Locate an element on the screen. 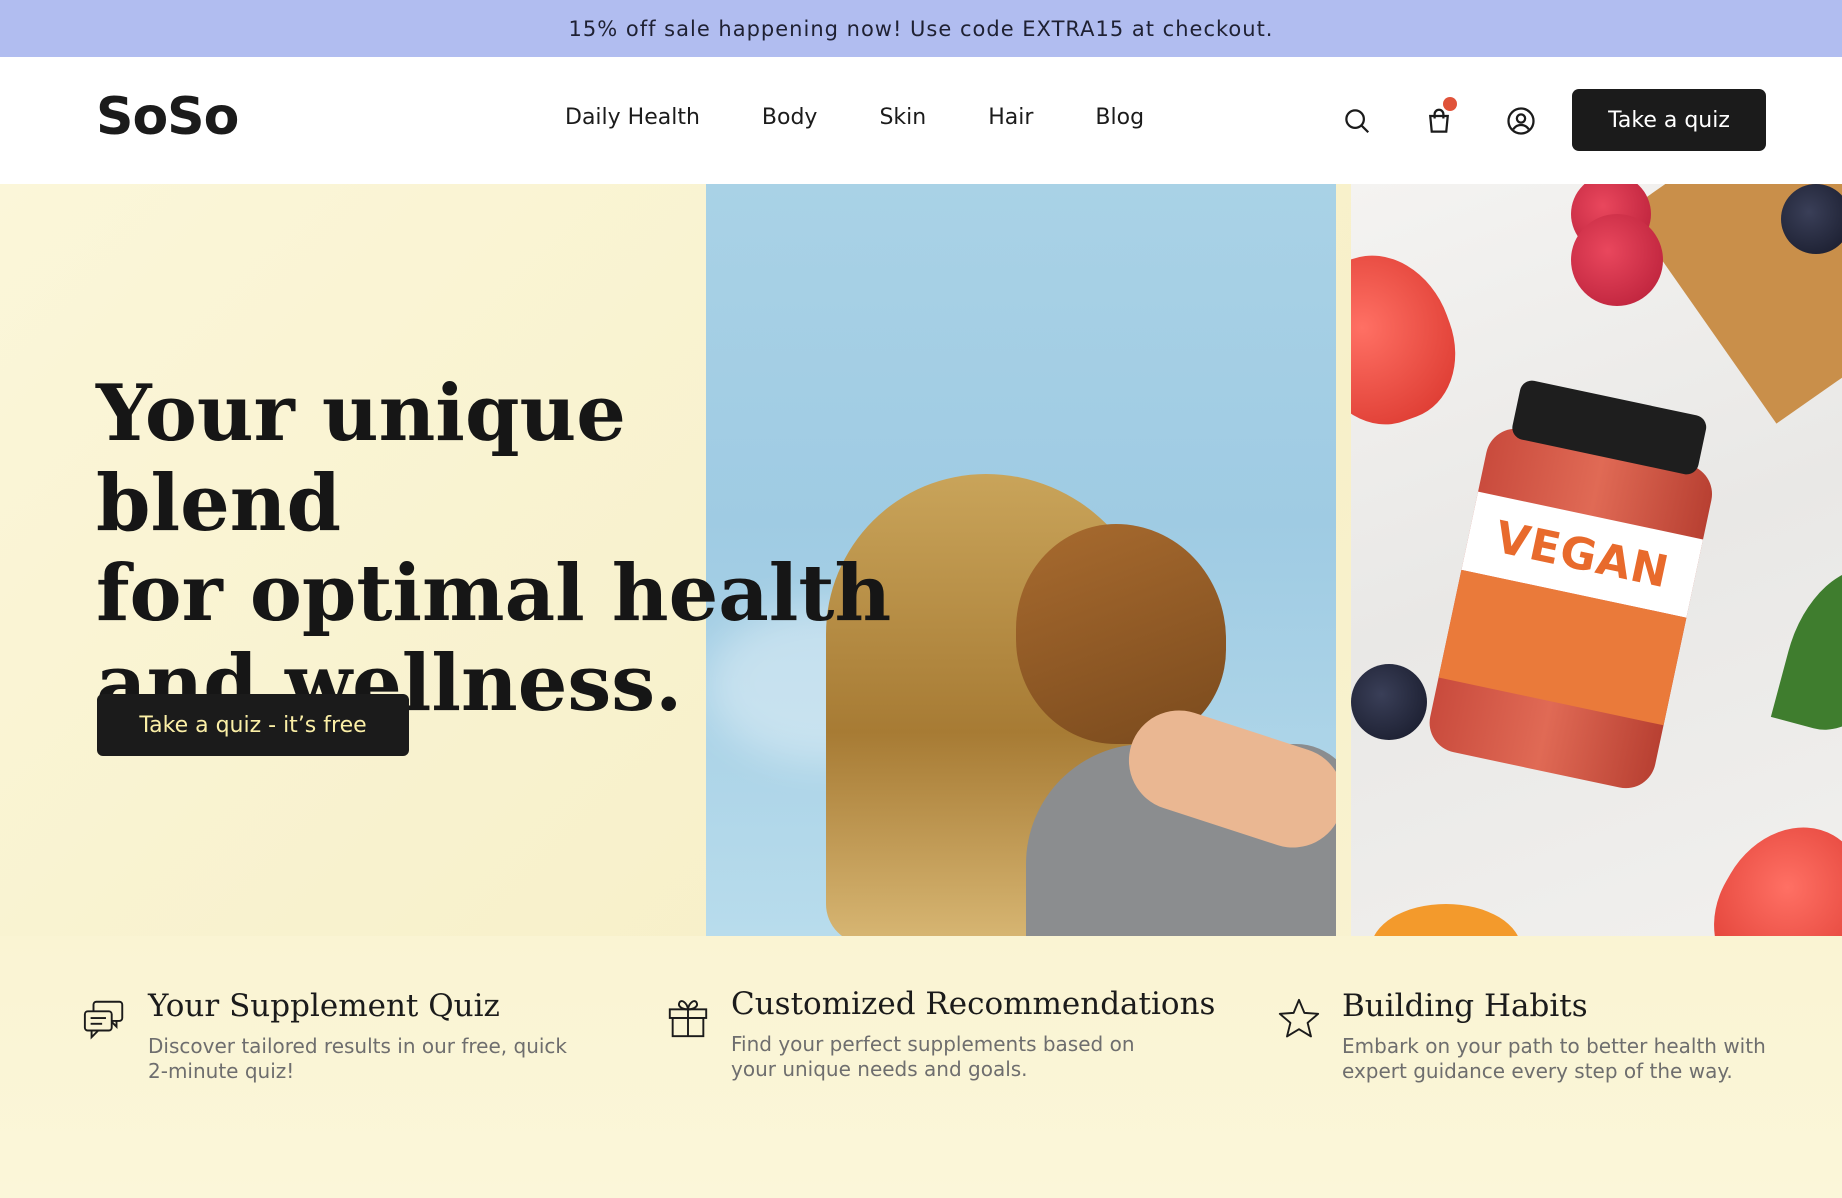 Image resolution: width=1842 pixels, height=1198 pixels. nav-body: Body is located at coordinates (790, 117).